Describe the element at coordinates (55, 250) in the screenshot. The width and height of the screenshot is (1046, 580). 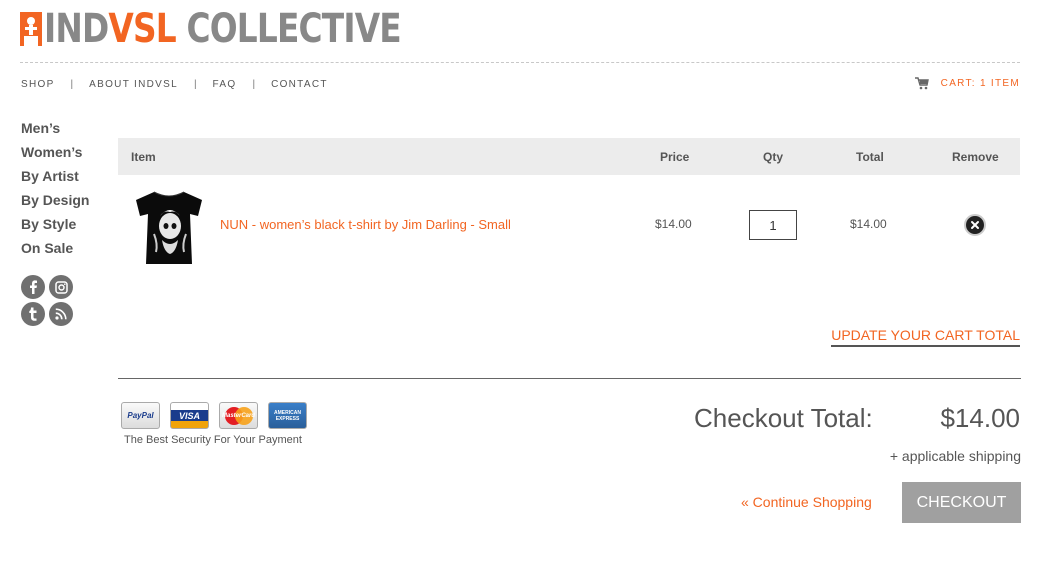
I see `sidebar-item-on-sale: On Sale` at that location.